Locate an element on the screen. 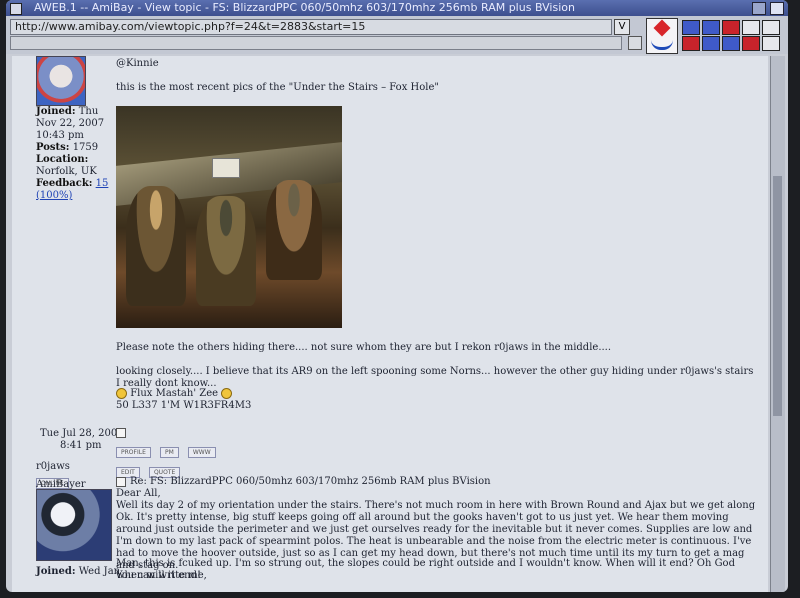 The image size is (800, 598). post2-username: r0jaws is located at coordinates (53, 467).